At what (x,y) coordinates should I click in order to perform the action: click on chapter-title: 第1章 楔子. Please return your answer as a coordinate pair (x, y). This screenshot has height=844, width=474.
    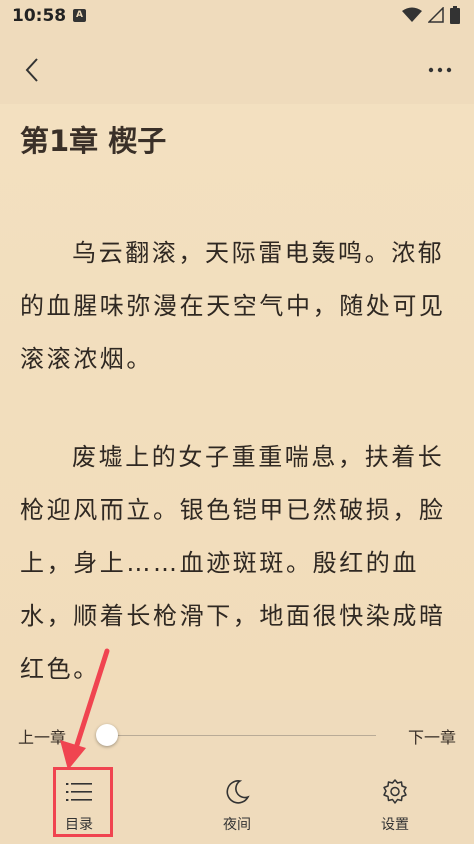
    Looking at the image, I should click on (93, 141).